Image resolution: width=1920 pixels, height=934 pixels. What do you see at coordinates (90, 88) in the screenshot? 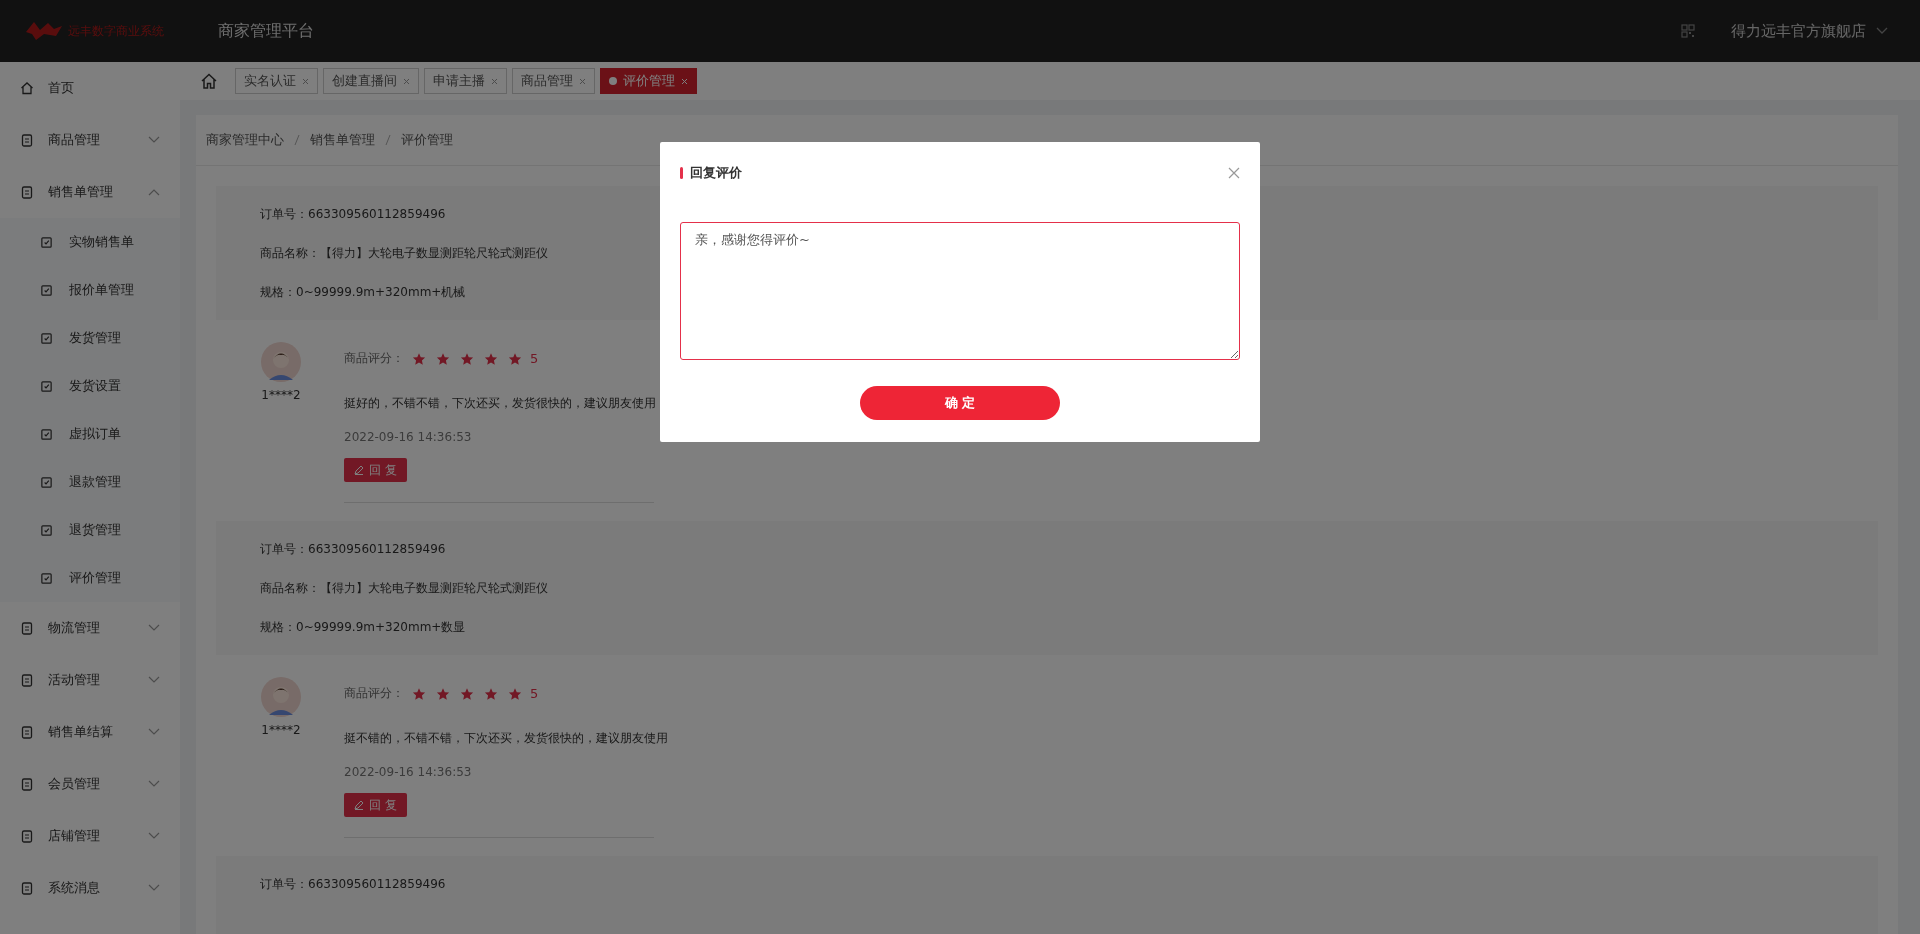
I see `menu-item: 首页` at bounding box center [90, 88].